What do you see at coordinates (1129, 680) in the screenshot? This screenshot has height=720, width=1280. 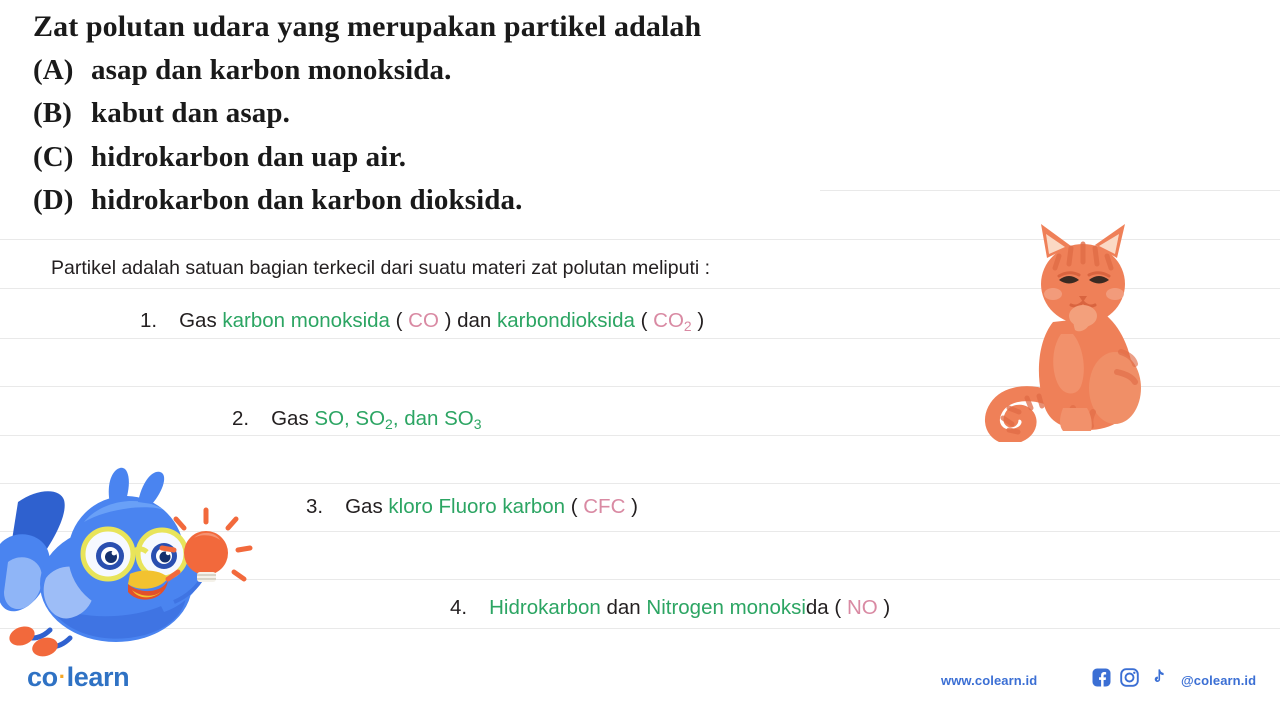 I see `instagram-icon` at bounding box center [1129, 680].